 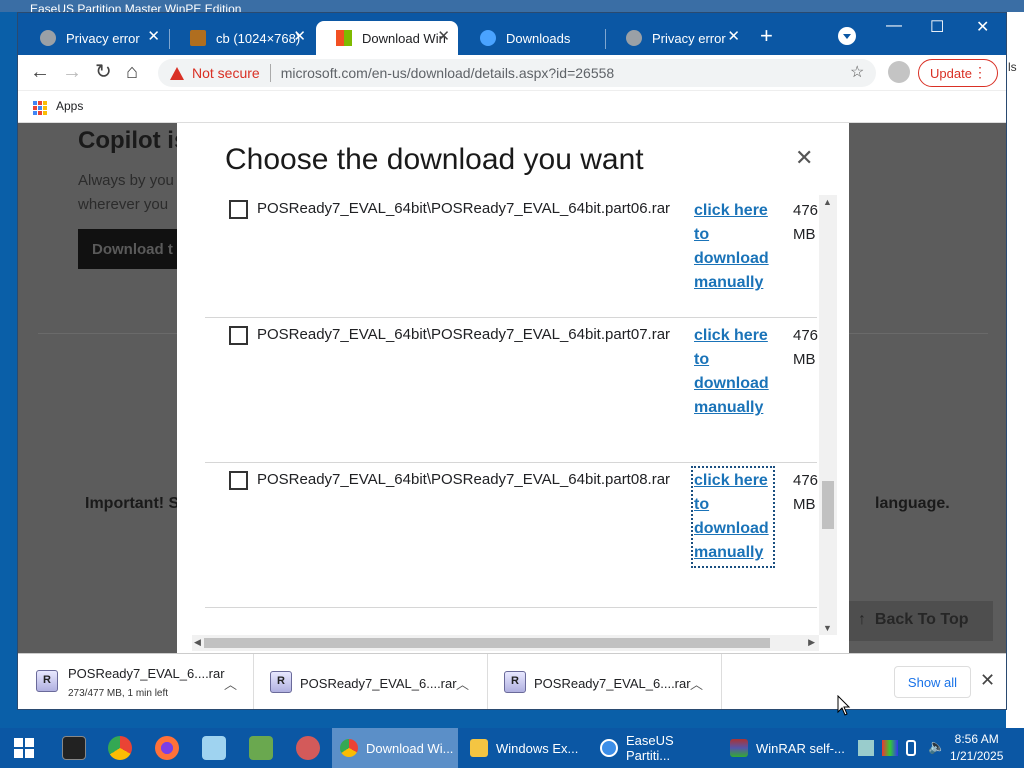 What do you see at coordinates (226, 73) in the screenshot?
I see `not-secure-label: Not secure` at bounding box center [226, 73].